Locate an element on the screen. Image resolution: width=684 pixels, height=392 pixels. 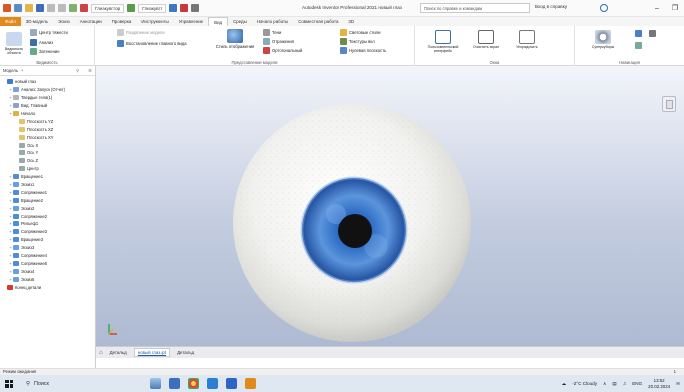
zoom-button is located at coordinates (652, 33).